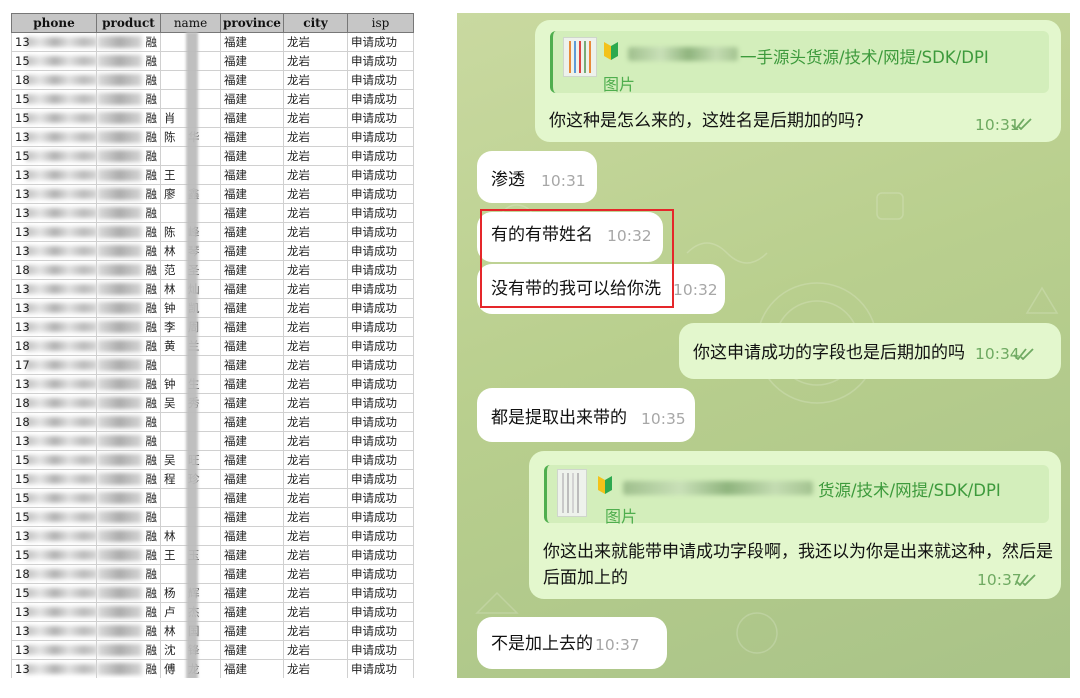  Describe the element at coordinates (190, 251) in the screenshot. I see `name-cell: 林琴` at that location.